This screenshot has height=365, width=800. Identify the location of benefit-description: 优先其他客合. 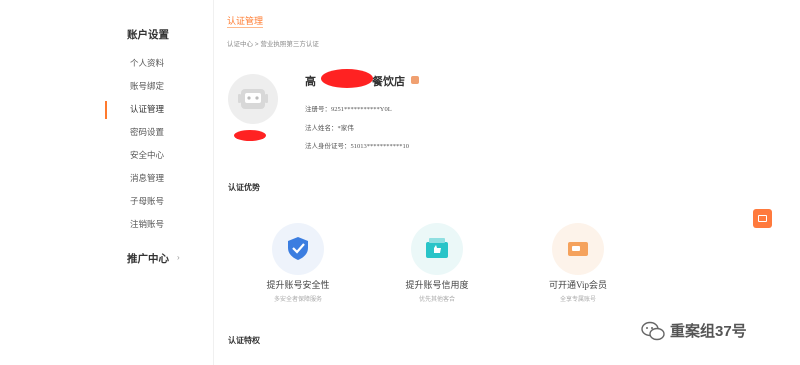
(436, 300).